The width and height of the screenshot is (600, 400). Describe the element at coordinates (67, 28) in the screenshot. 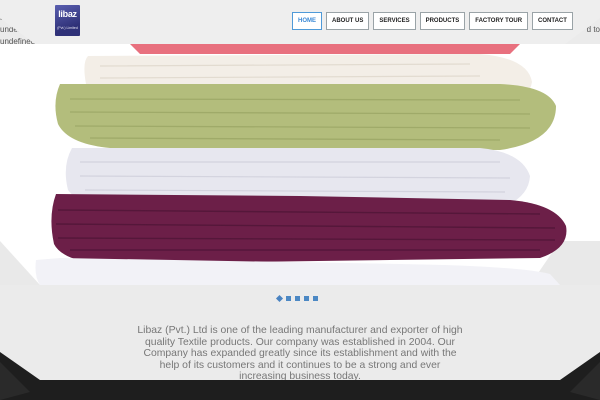

I see `logo-tagline: (Pvt.) Limited` at that location.